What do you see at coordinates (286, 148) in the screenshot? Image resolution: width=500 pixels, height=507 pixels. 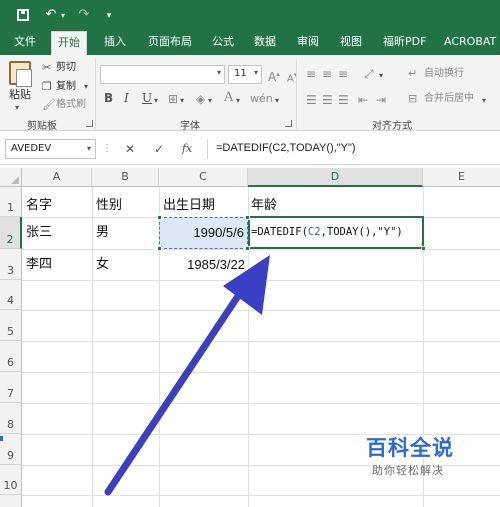 I see `formula-text: =DATEDIF(C2,TODAY(),"Y")` at bounding box center [286, 148].